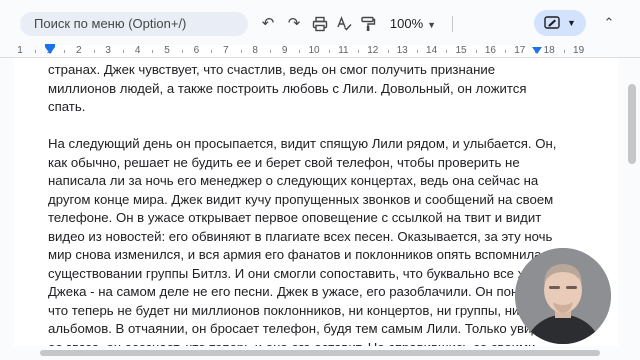  I want to click on undo-icon: ↶, so click(268, 24).